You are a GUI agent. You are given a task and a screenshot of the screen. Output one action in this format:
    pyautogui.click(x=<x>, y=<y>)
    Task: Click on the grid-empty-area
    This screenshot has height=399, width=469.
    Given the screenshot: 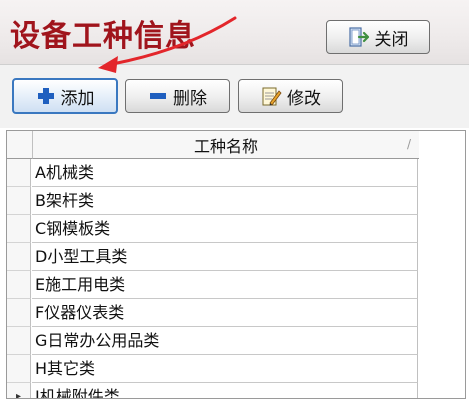 What is the action you would take?
    pyautogui.click(x=442, y=264)
    